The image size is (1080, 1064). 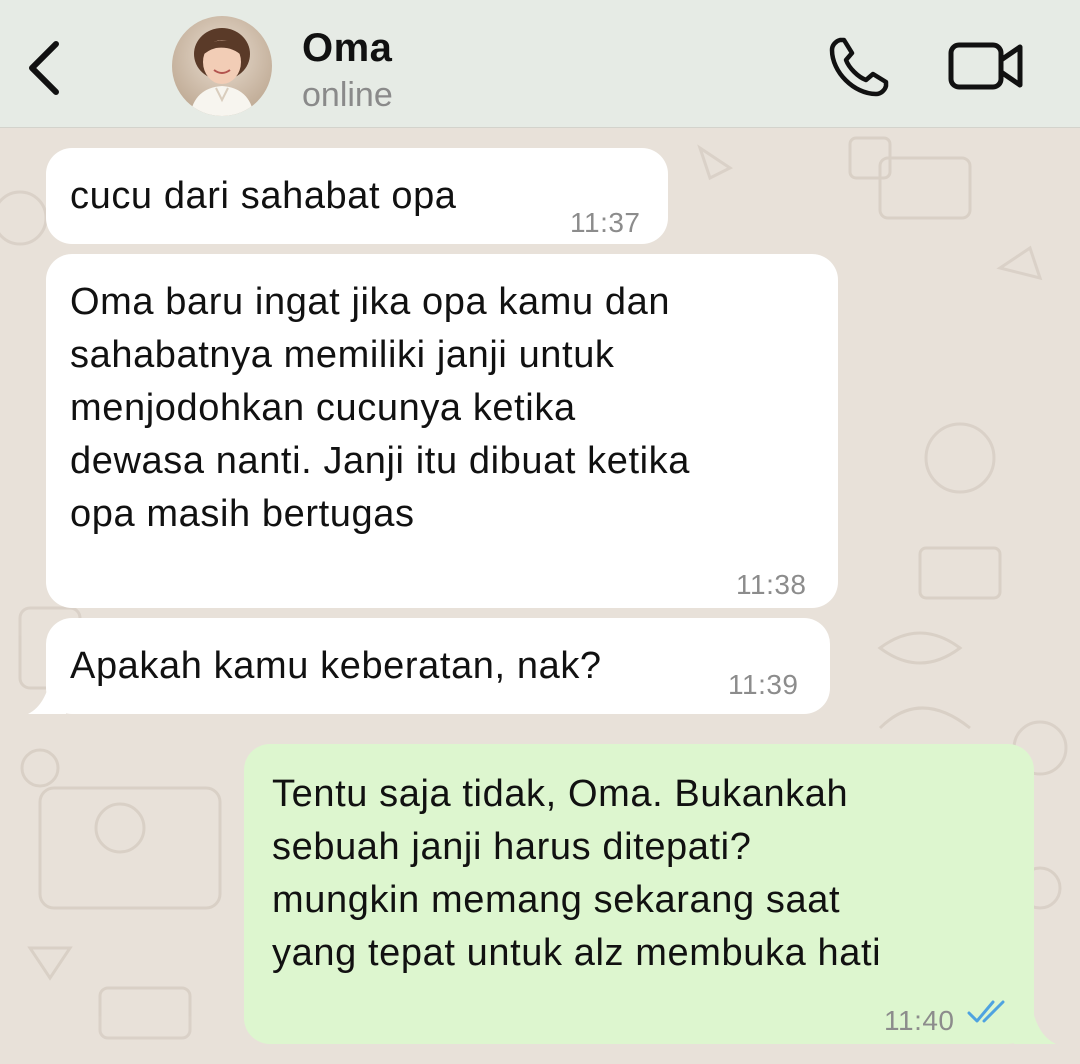 I want to click on back-button, so click(x=45, y=65).